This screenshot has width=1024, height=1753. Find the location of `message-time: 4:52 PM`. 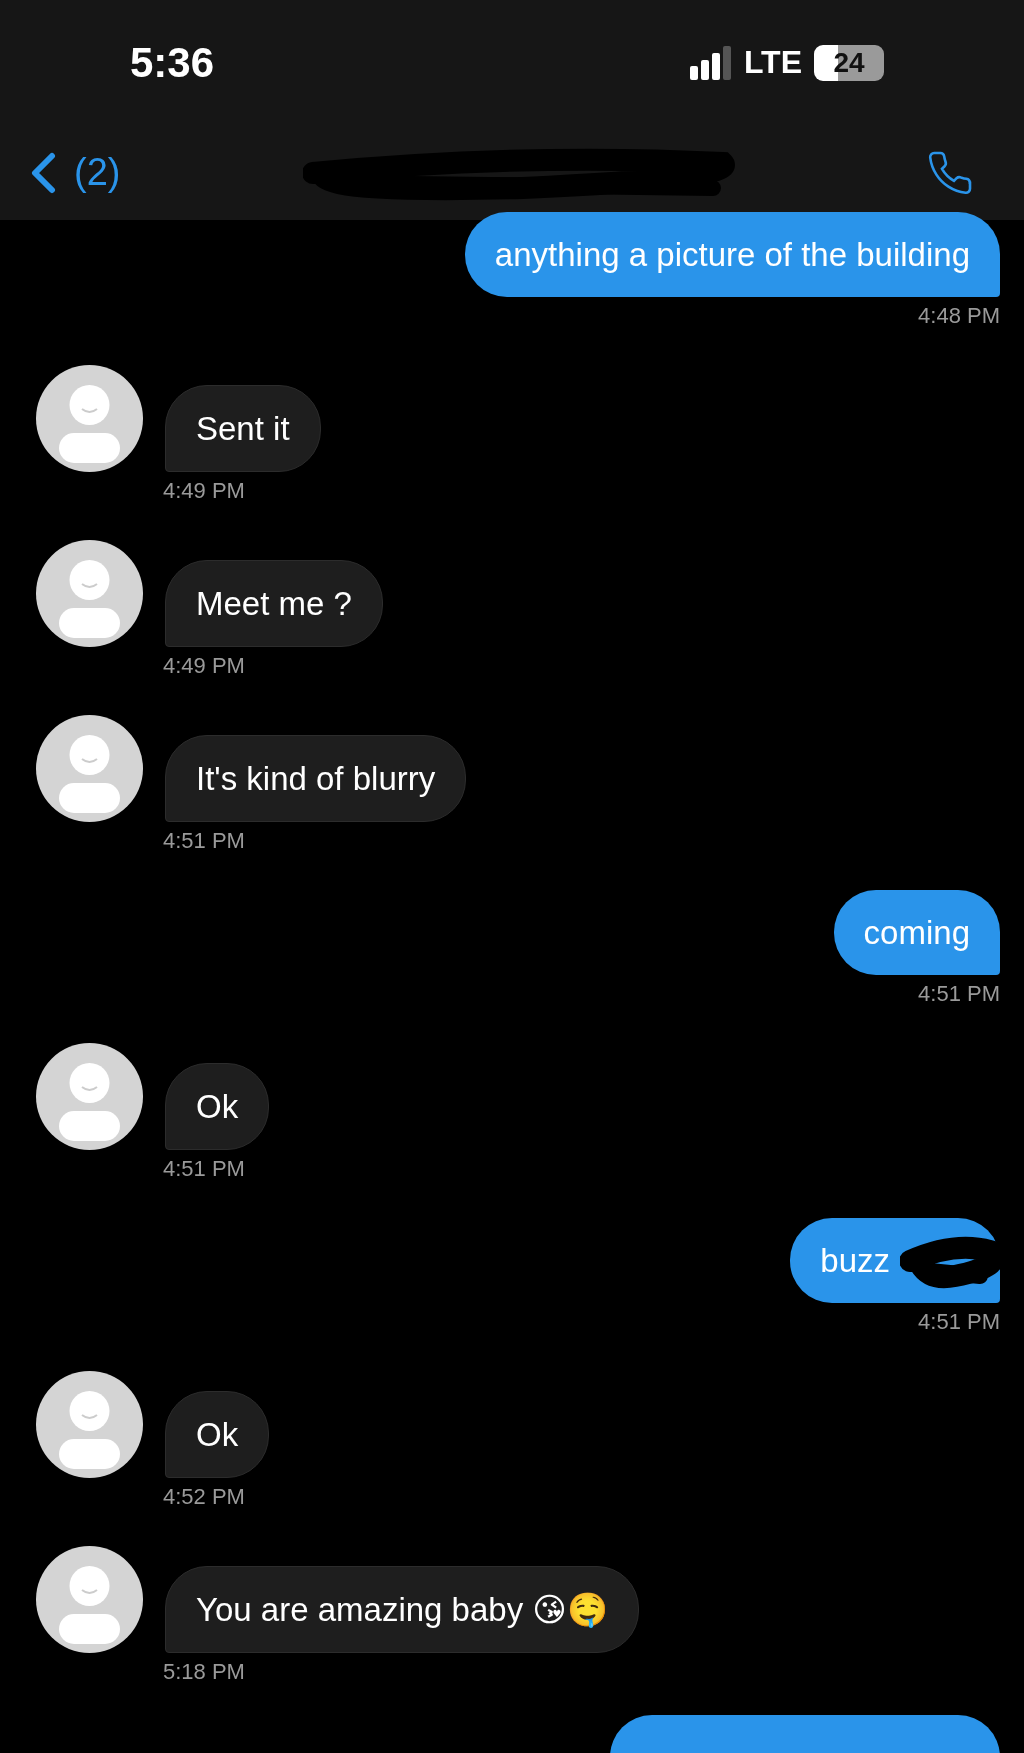

message-time: 4:52 PM is located at coordinates (204, 1497).